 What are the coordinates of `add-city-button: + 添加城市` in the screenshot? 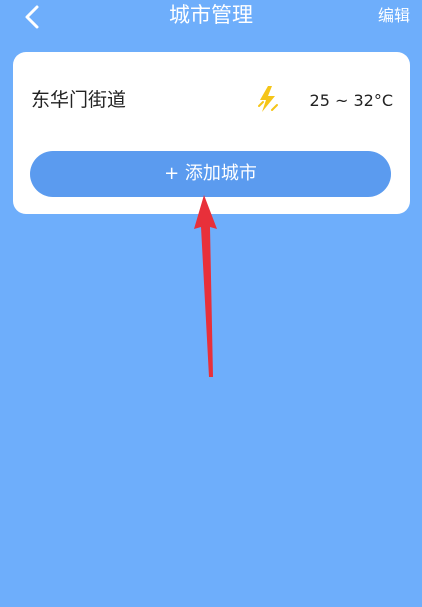 It's located at (210, 174).